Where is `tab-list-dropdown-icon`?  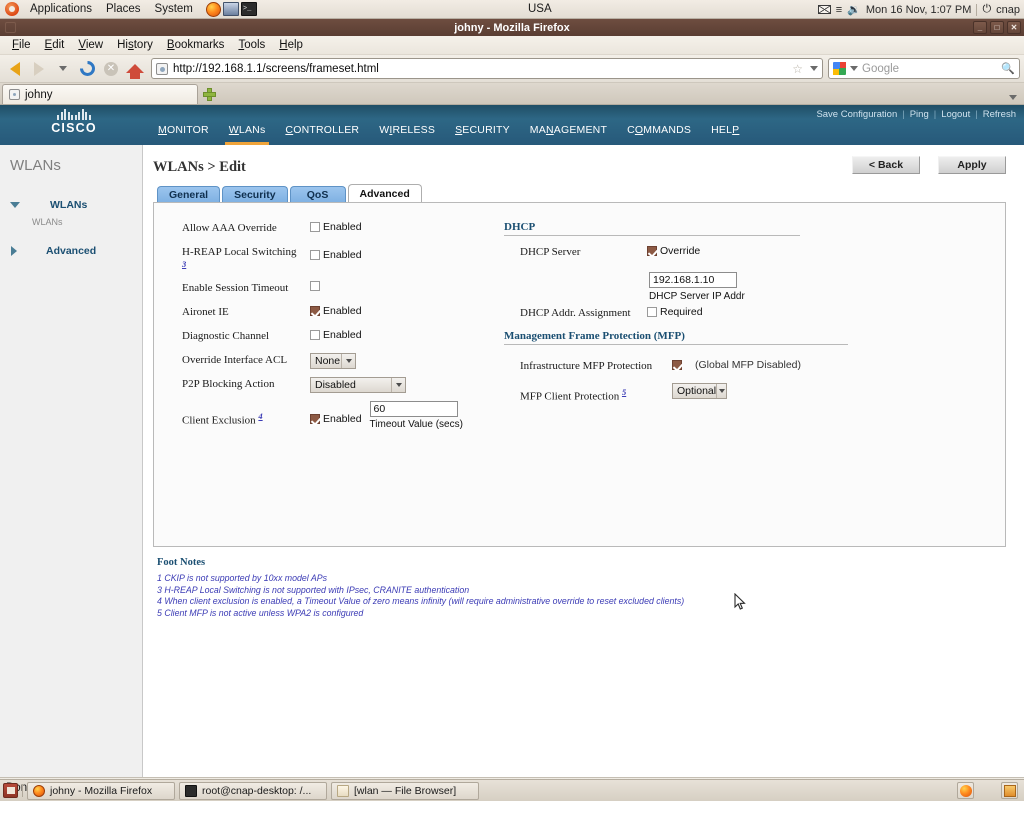 tab-list-dropdown-icon is located at coordinates (1013, 97).